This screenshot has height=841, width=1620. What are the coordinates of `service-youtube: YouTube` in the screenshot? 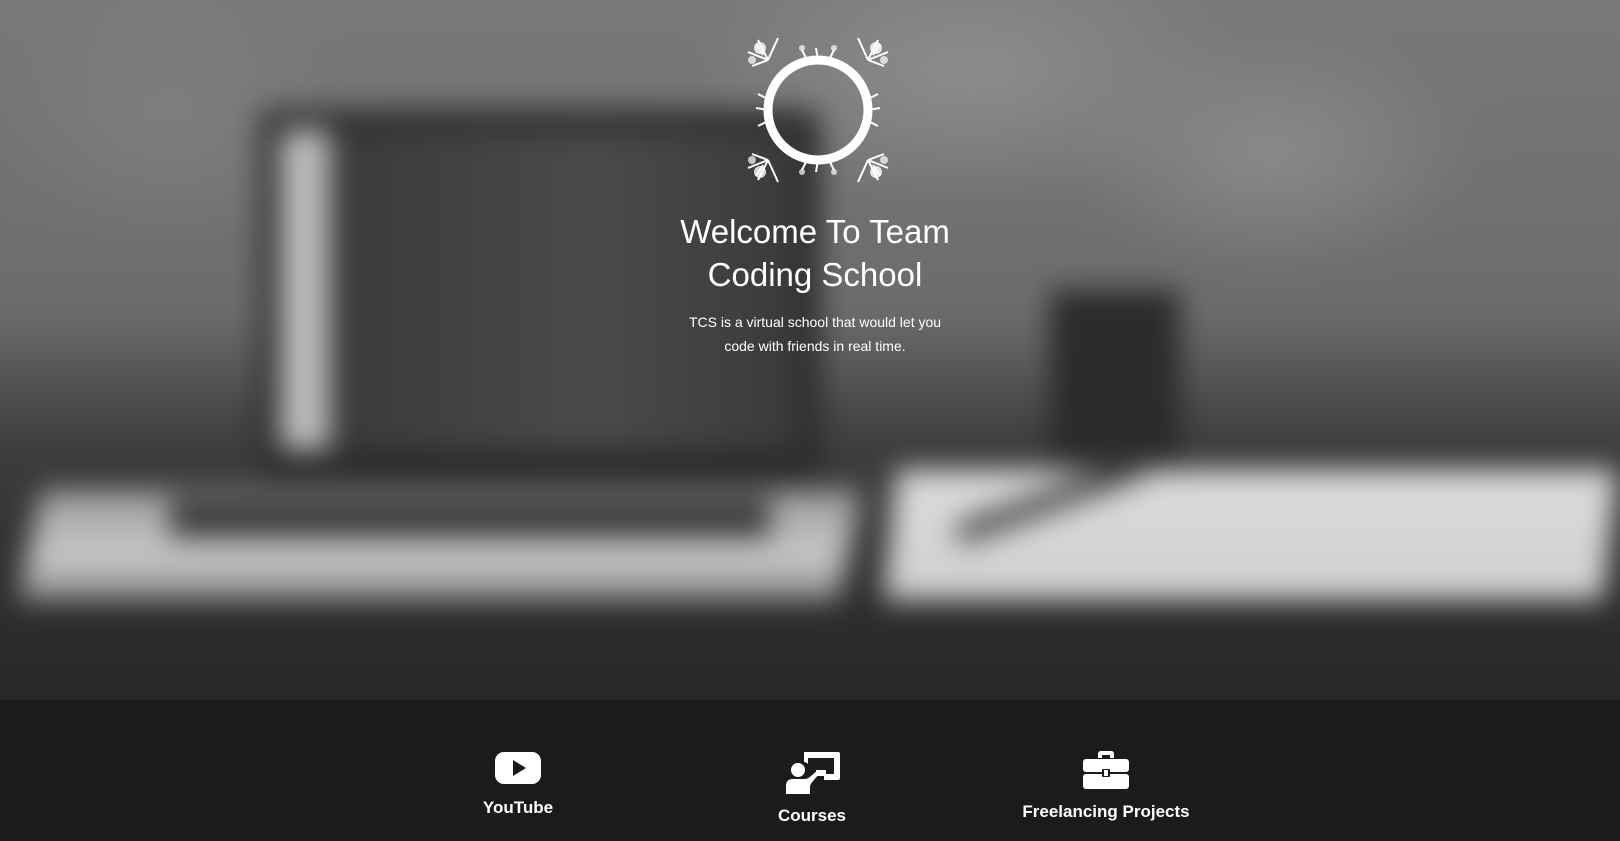 It's located at (518, 784).